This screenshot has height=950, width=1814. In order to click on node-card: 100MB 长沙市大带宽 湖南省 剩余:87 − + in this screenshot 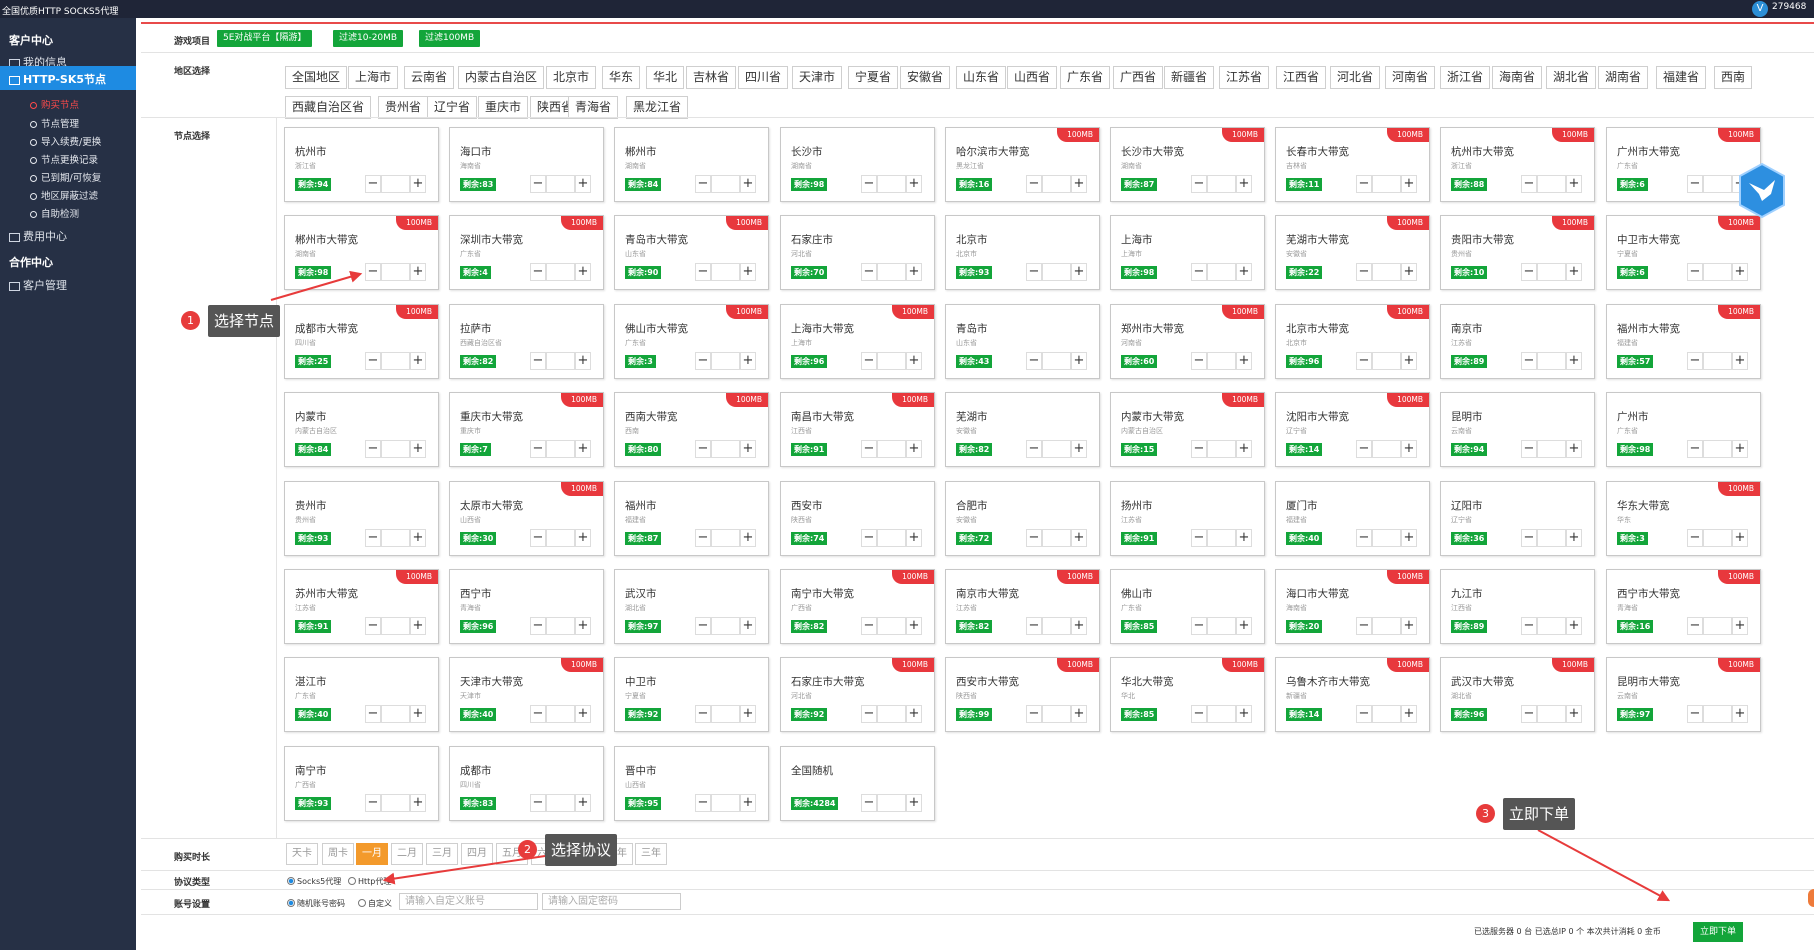, I will do `click(1187, 164)`.